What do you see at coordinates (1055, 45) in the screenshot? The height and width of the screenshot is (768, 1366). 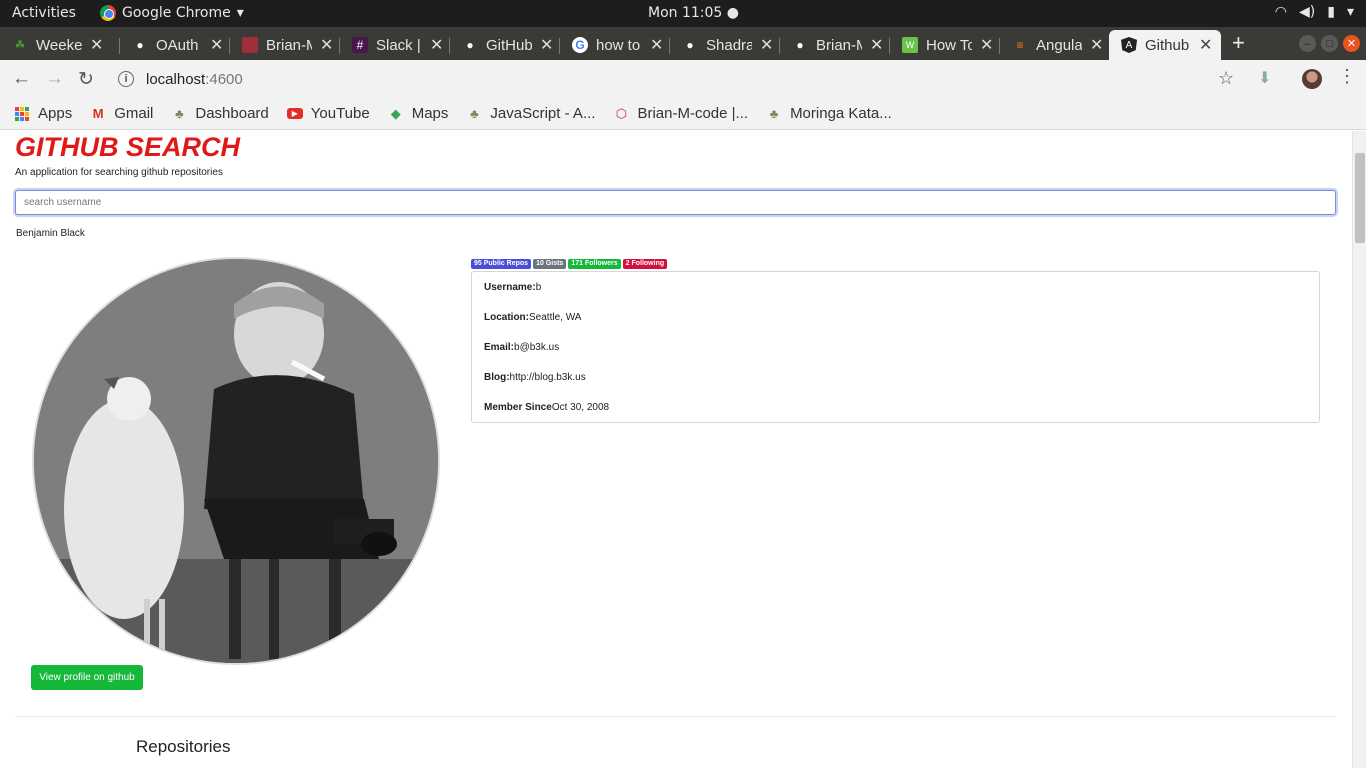 I see `tab: ≡ Angular ✕` at bounding box center [1055, 45].